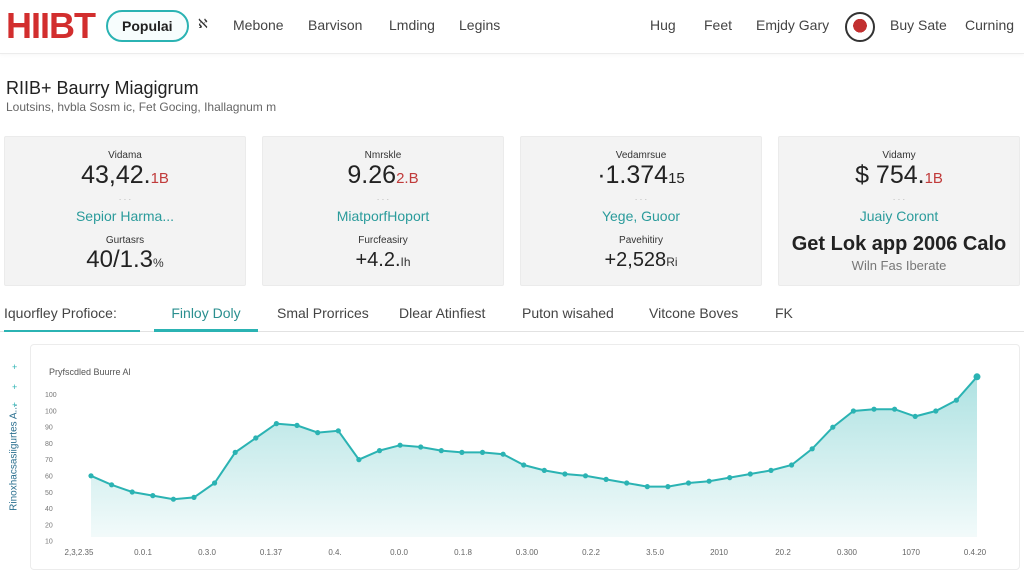 The width and height of the screenshot is (1024, 576). I want to click on card-value-main: 43,42., so click(116, 175).